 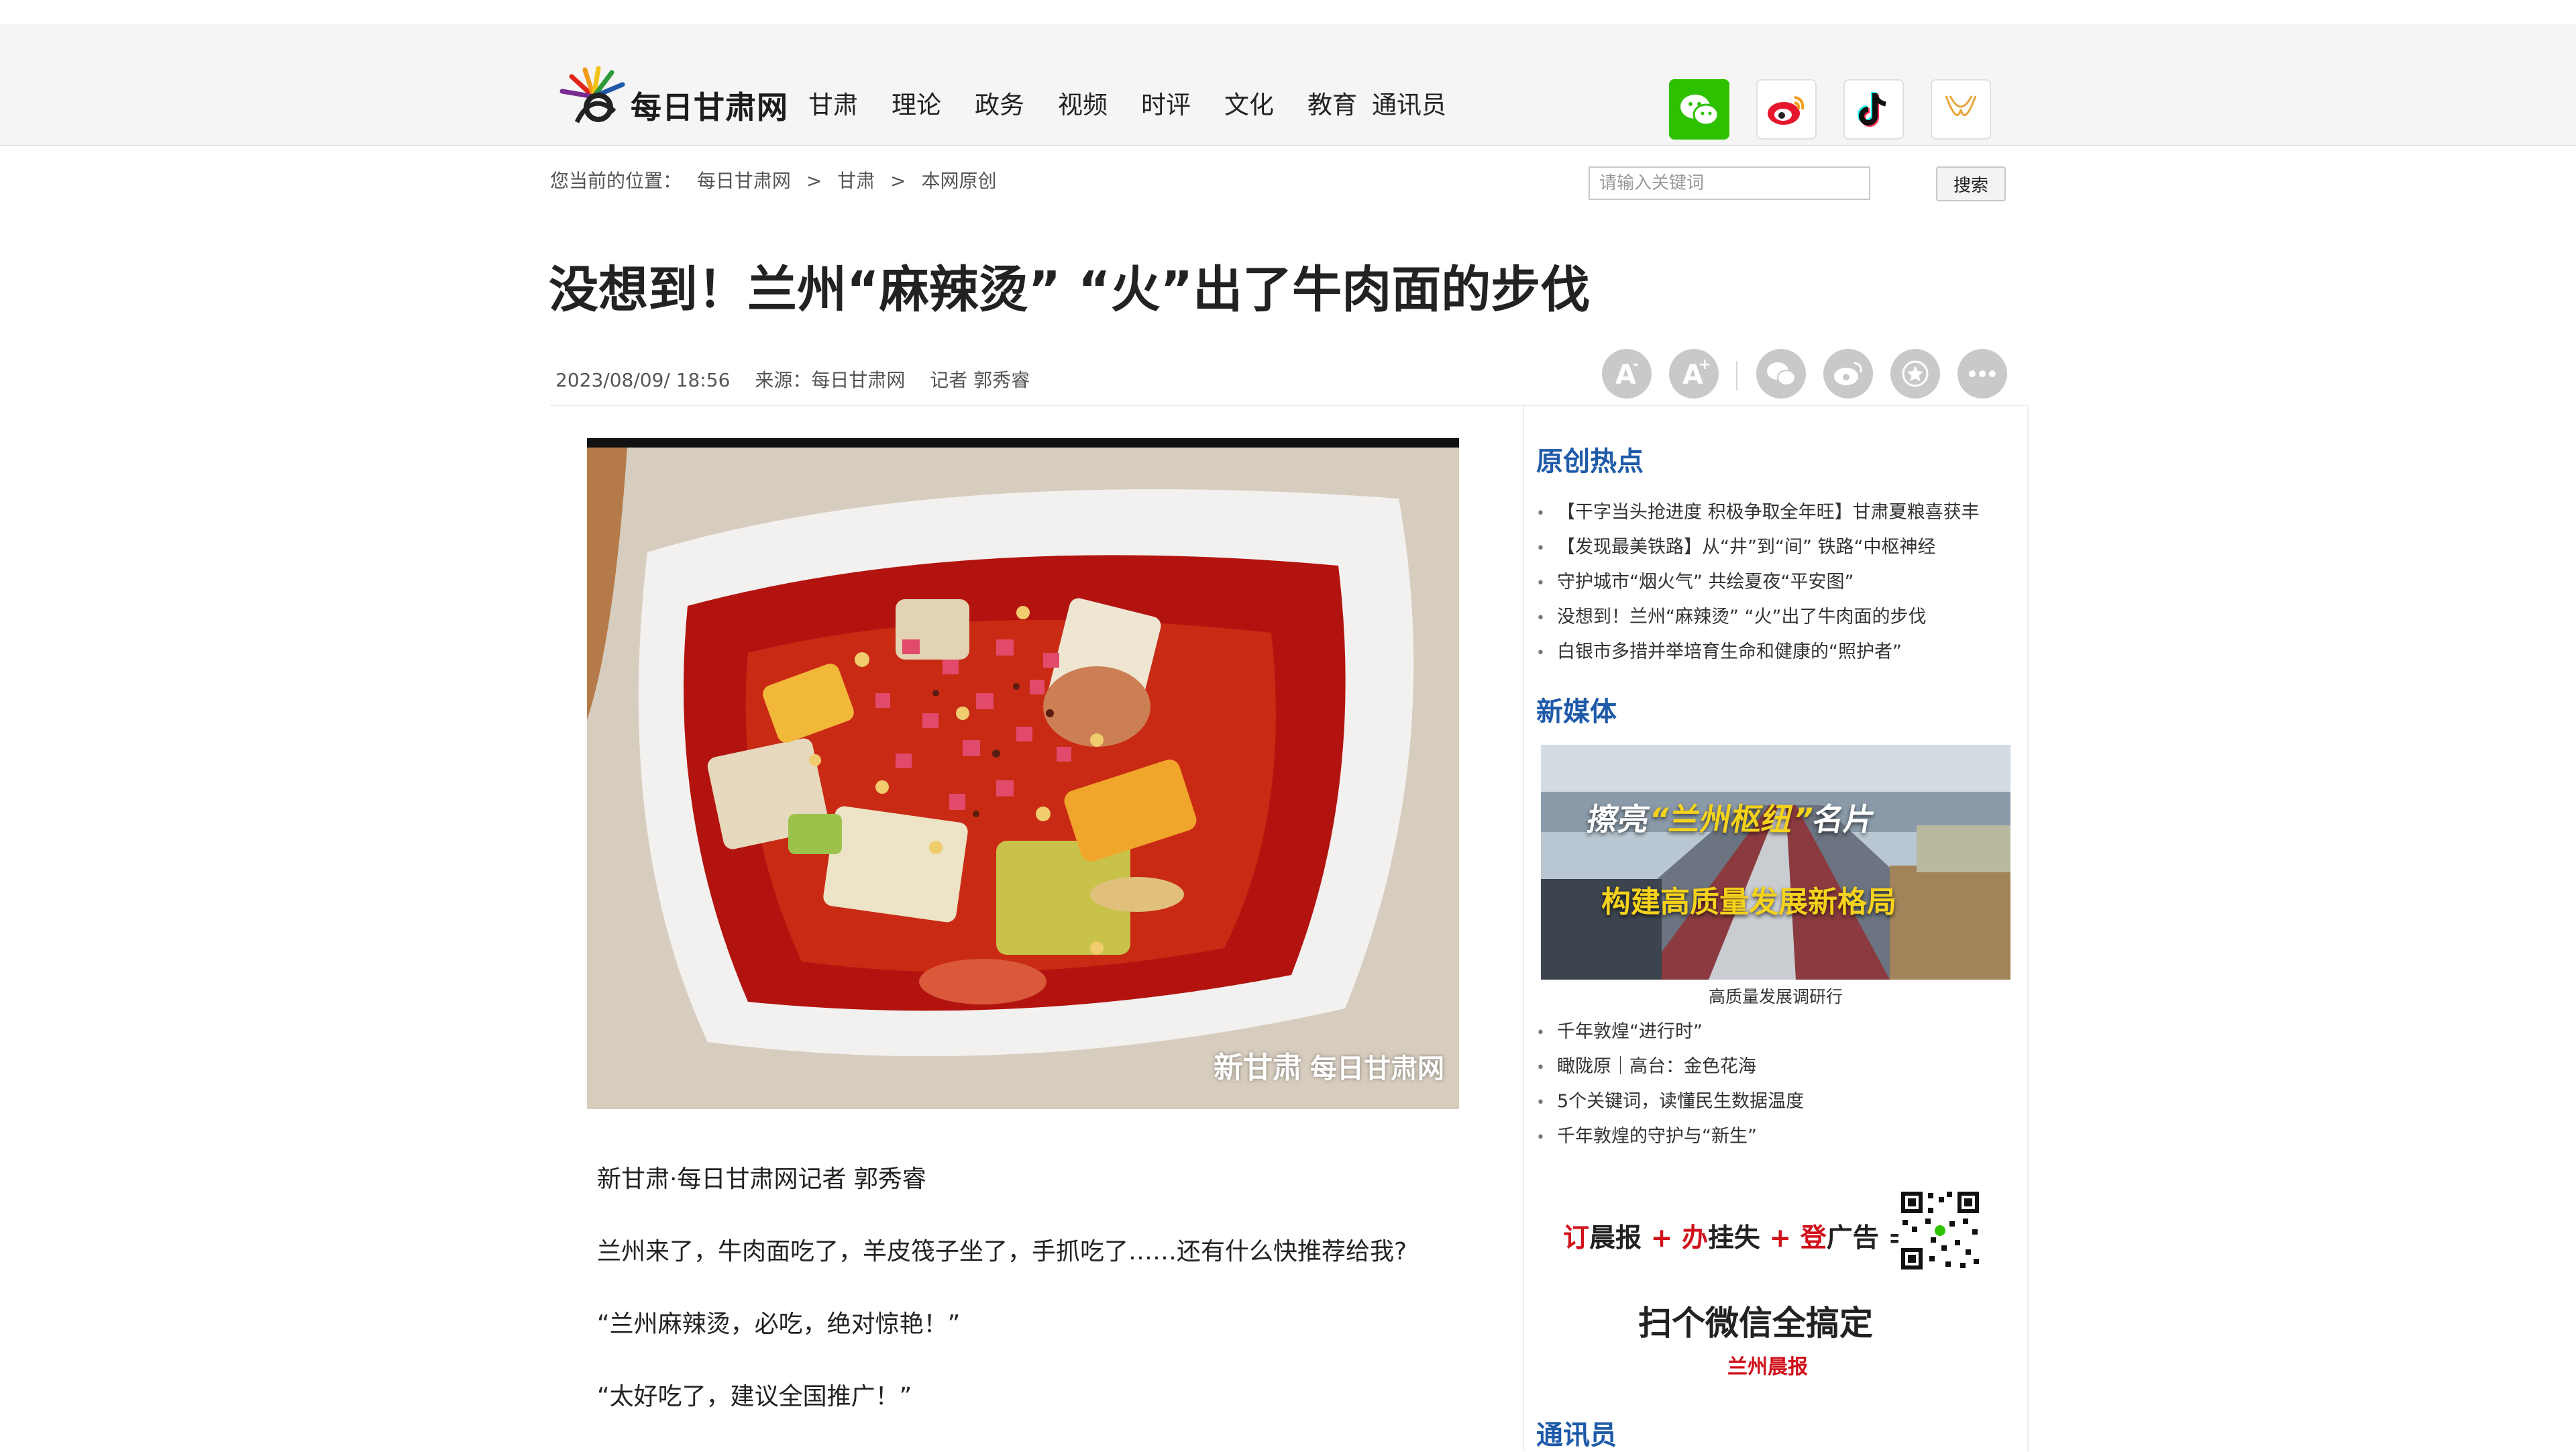 What do you see at coordinates (1736, 376) in the screenshot?
I see `toolbar-divider` at bounding box center [1736, 376].